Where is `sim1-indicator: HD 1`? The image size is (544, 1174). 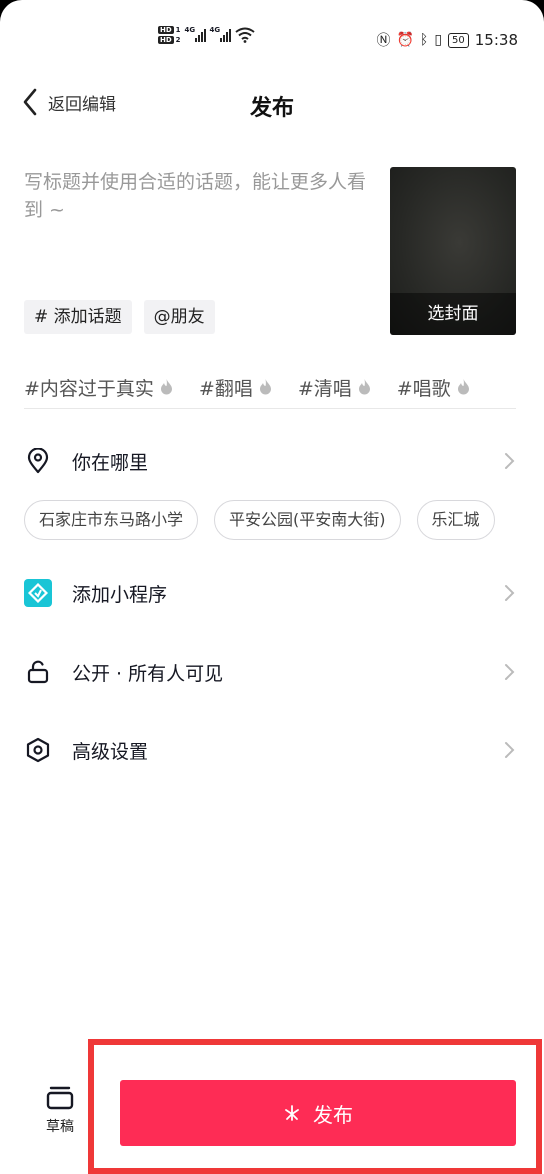
sim1-indicator: HD 1 is located at coordinates (169, 30).